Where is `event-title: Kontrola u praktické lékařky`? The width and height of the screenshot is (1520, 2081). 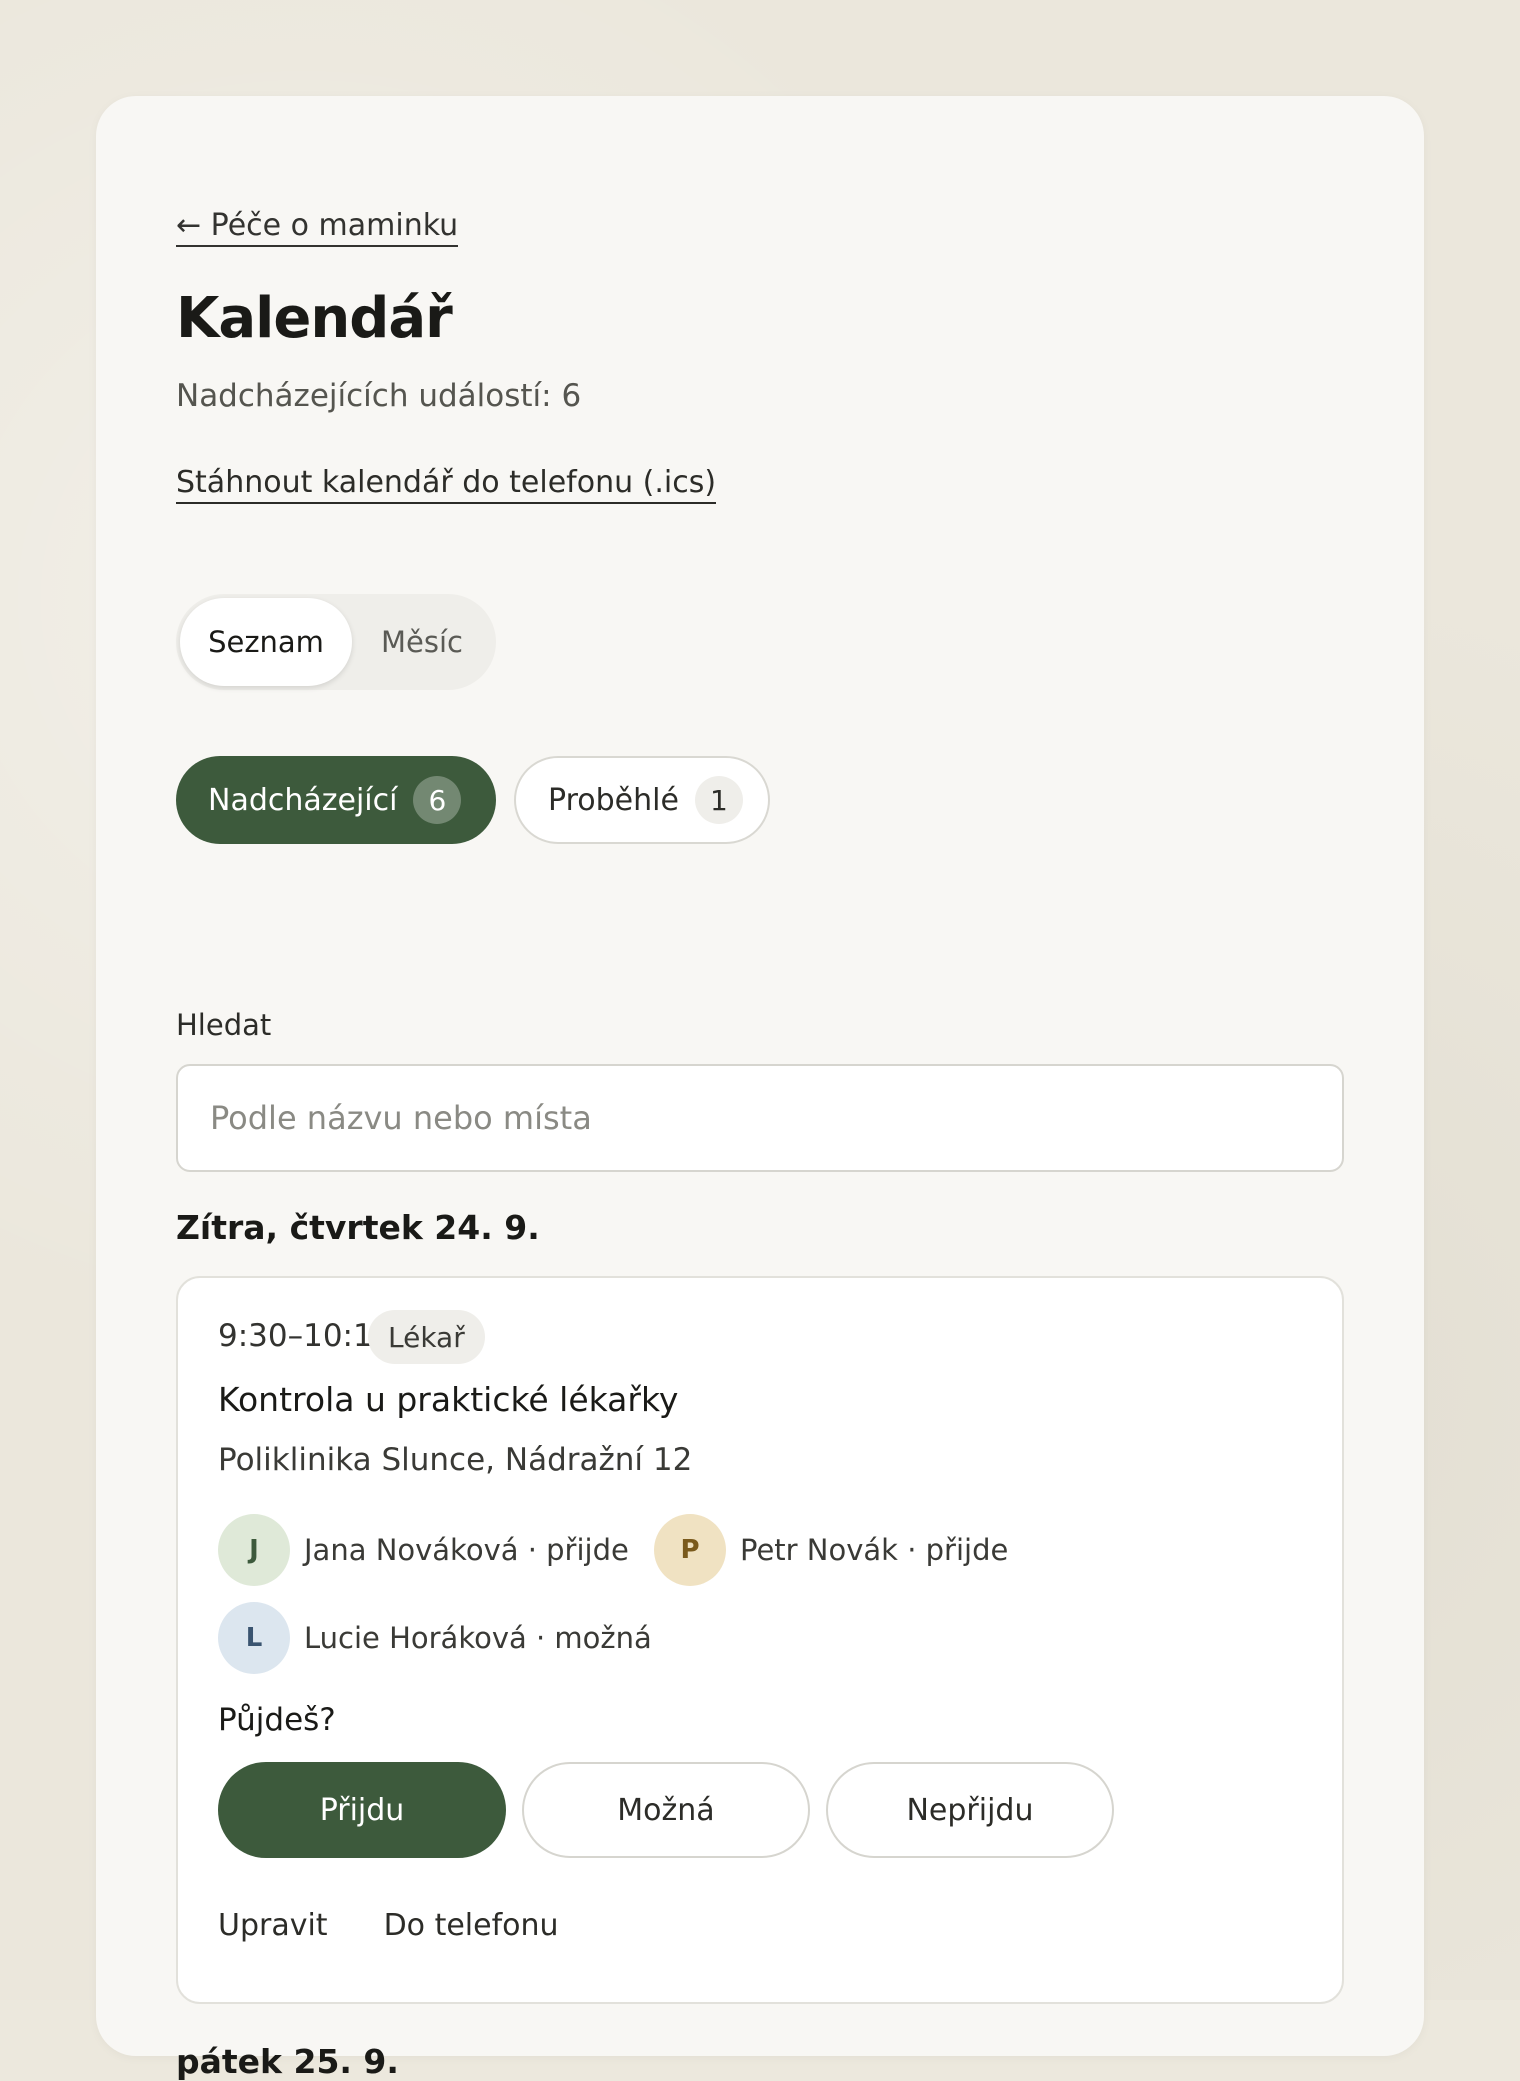
event-title: Kontrola u praktické lékařky is located at coordinates (448, 1399).